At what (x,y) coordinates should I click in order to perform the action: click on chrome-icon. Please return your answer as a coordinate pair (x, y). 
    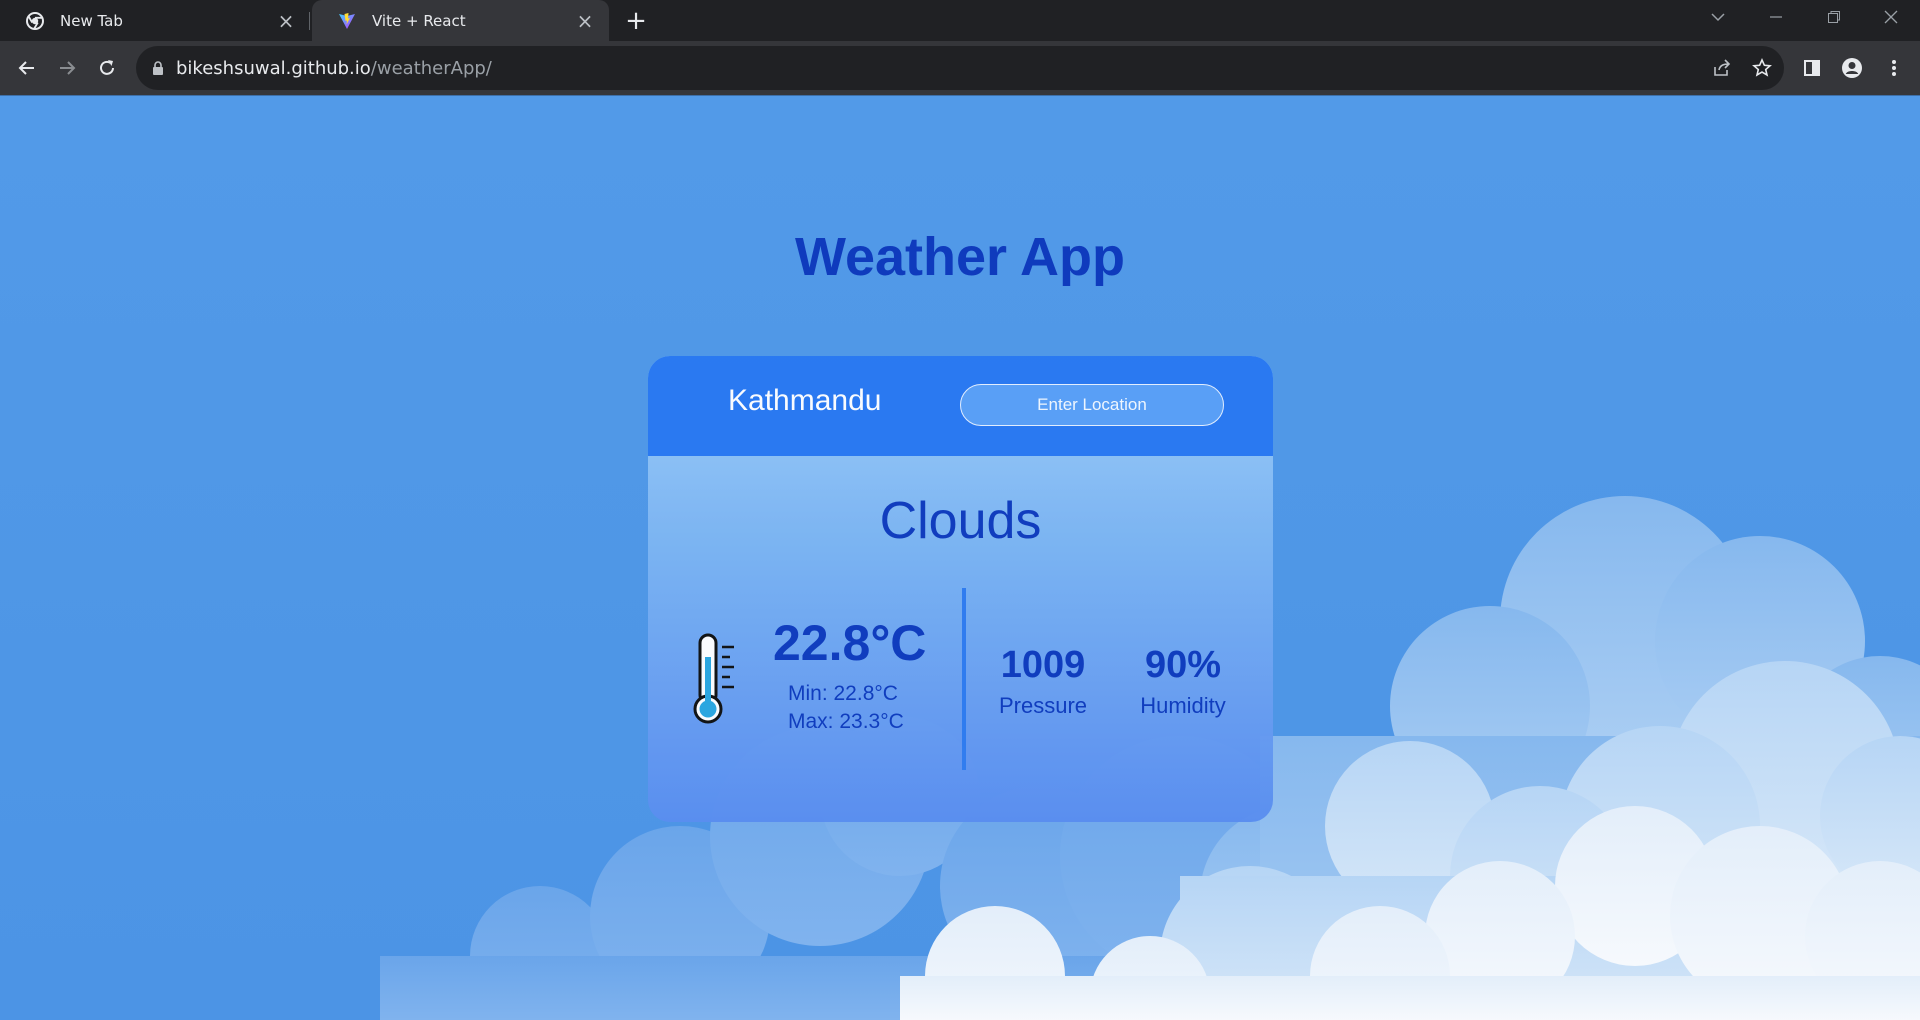
    Looking at the image, I should click on (35, 20).